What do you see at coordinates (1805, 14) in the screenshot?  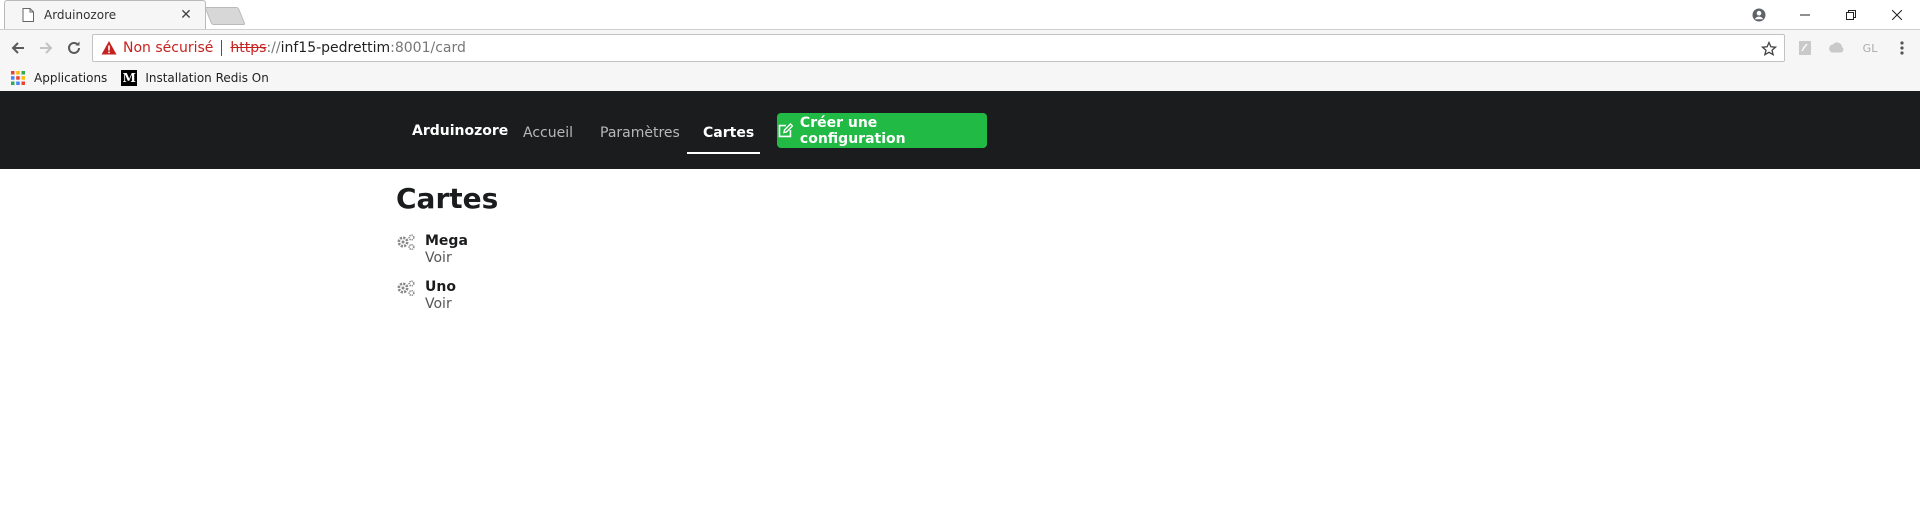 I see `minimize-icon` at bounding box center [1805, 14].